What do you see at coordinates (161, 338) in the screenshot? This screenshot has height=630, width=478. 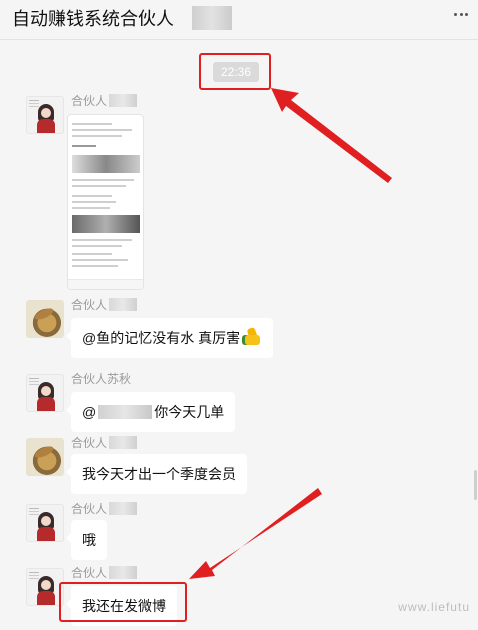 I see `message-text: @鱼的记忆没有水 真厉害` at bounding box center [161, 338].